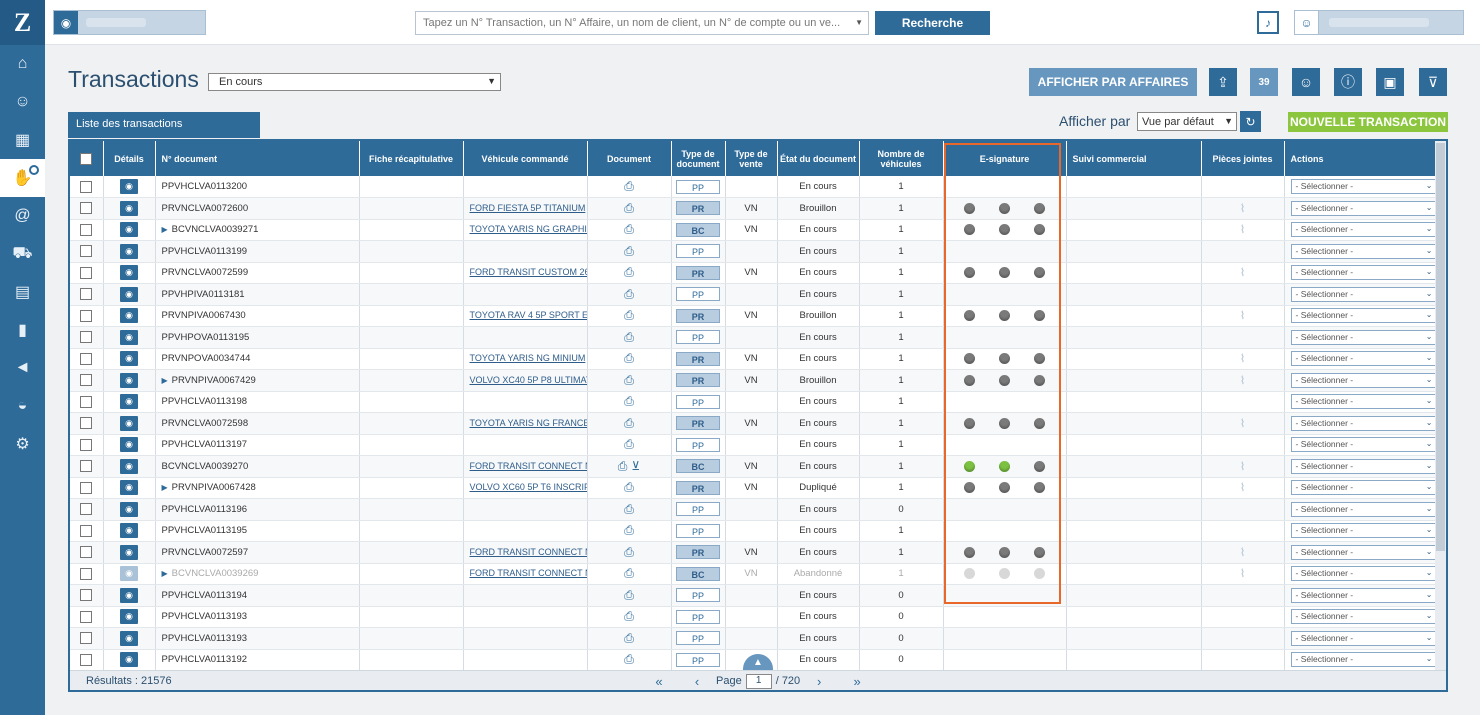  Describe the element at coordinates (528, 552) in the screenshot. I see `vehicle-link: FORD TRANSIT CONNECT N` at that location.